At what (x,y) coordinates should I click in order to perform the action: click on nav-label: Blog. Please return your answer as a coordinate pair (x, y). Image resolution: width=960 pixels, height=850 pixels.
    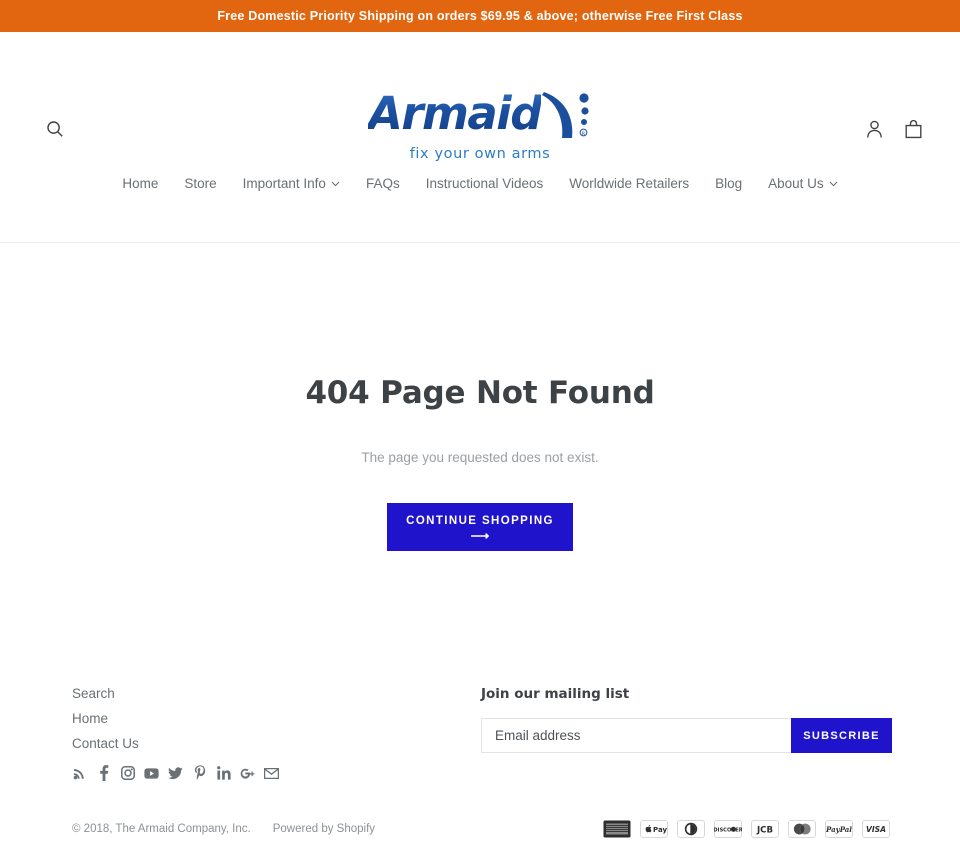
    Looking at the image, I should click on (729, 183).